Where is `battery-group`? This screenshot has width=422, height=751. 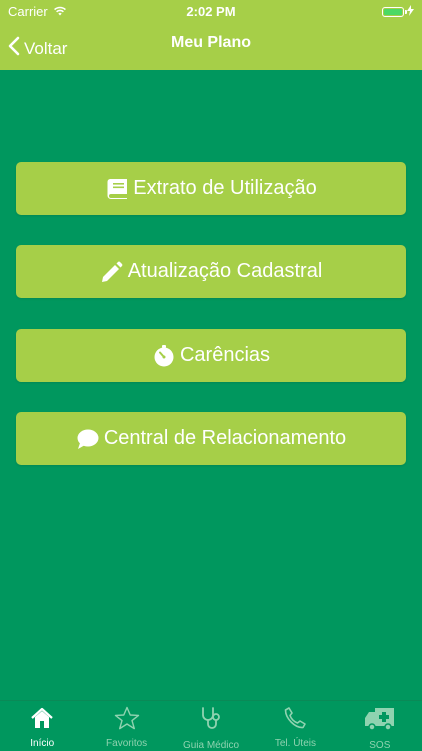 battery-group is located at coordinates (398, 11).